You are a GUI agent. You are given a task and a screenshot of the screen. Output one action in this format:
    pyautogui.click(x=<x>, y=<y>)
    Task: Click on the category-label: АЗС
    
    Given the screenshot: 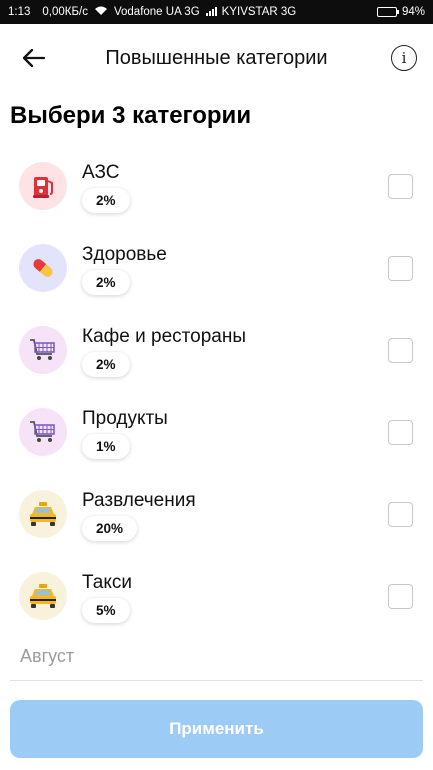 What is the action you would take?
    pyautogui.click(x=101, y=172)
    